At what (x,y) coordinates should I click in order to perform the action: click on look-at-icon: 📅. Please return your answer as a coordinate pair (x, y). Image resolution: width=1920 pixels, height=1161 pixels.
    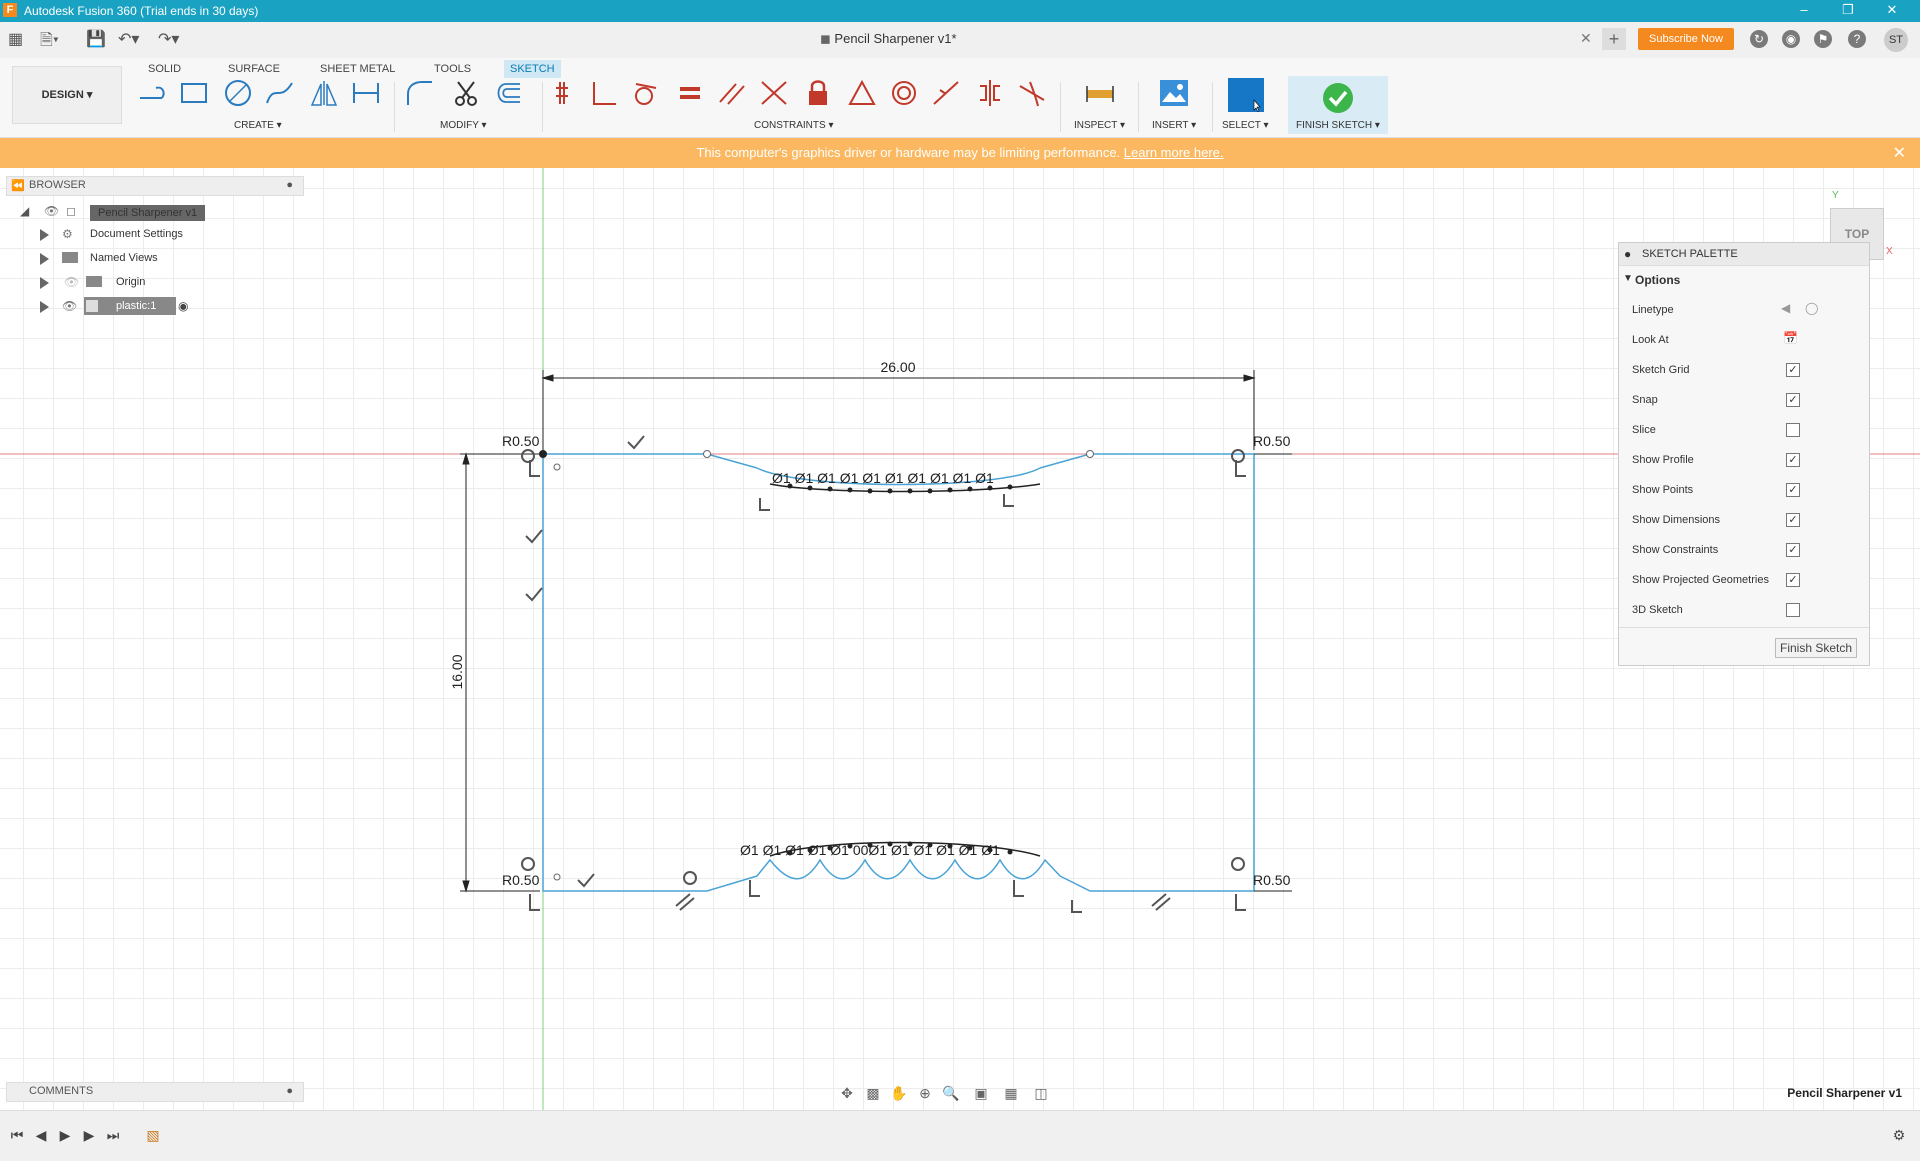
    Looking at the image, I should click on (1790, 338).